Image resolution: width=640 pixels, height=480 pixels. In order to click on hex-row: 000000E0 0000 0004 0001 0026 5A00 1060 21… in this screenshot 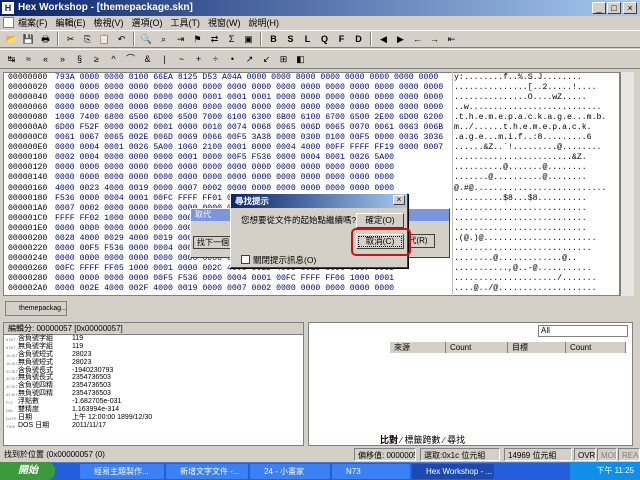, I will do `click(311, 148)`.